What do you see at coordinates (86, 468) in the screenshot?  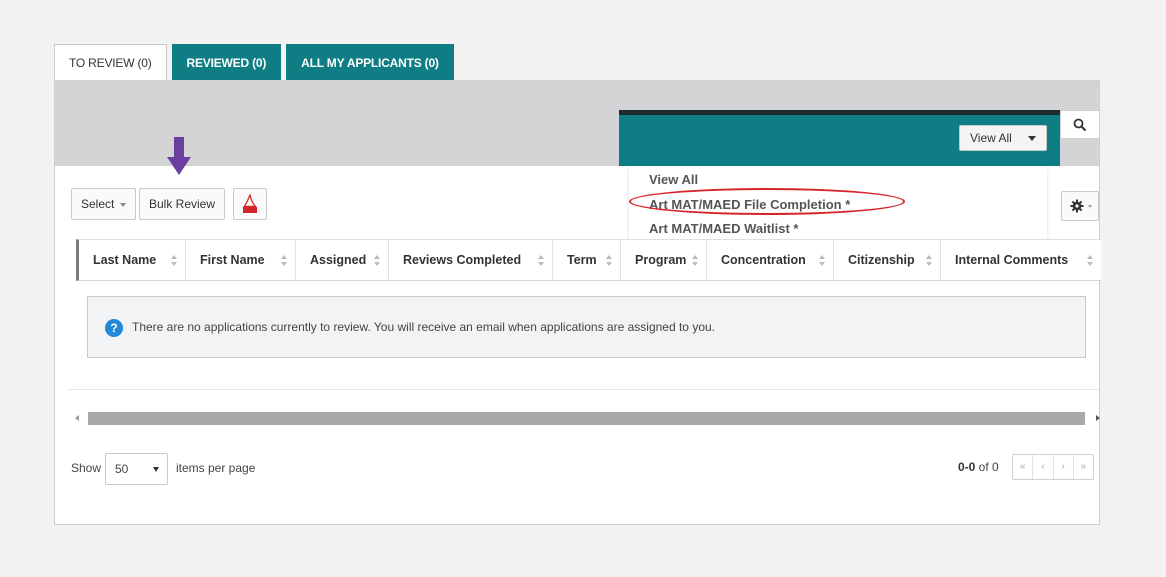 I see `show-label: Show` at bounding box center [86, 468].